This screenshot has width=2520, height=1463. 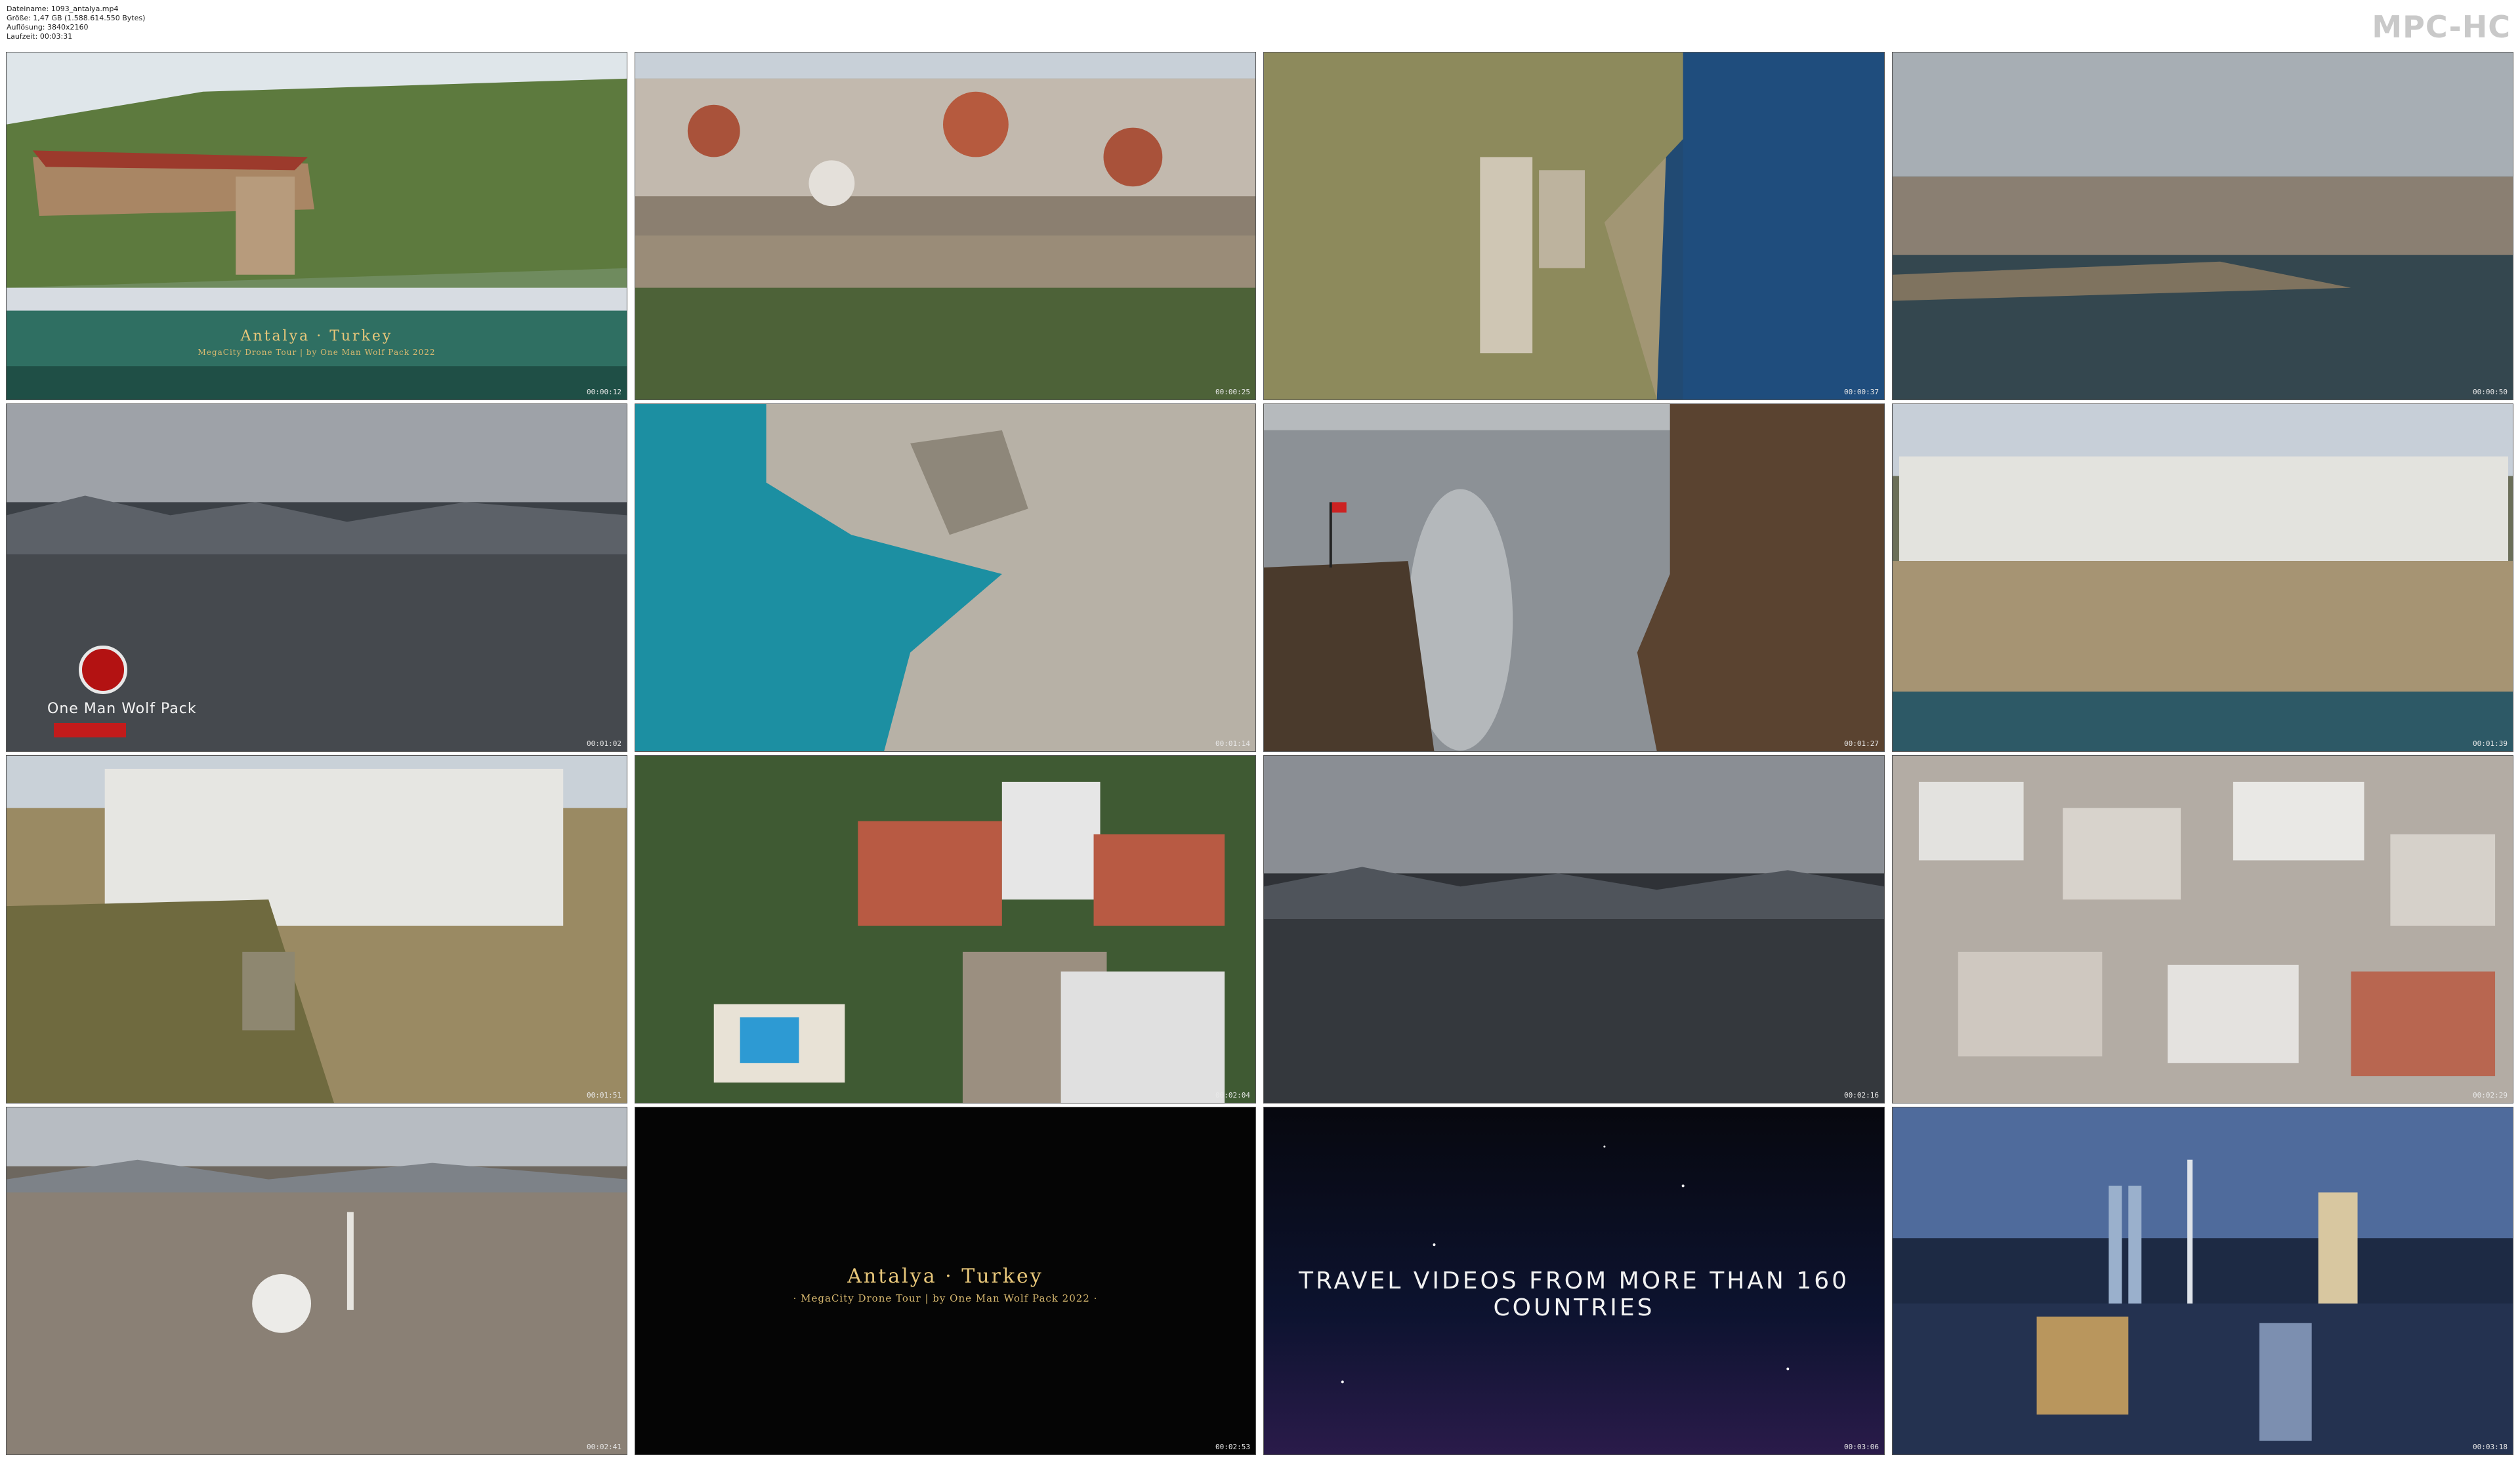 I want to click on dense-city-scene, so click(x=2203, y=930).